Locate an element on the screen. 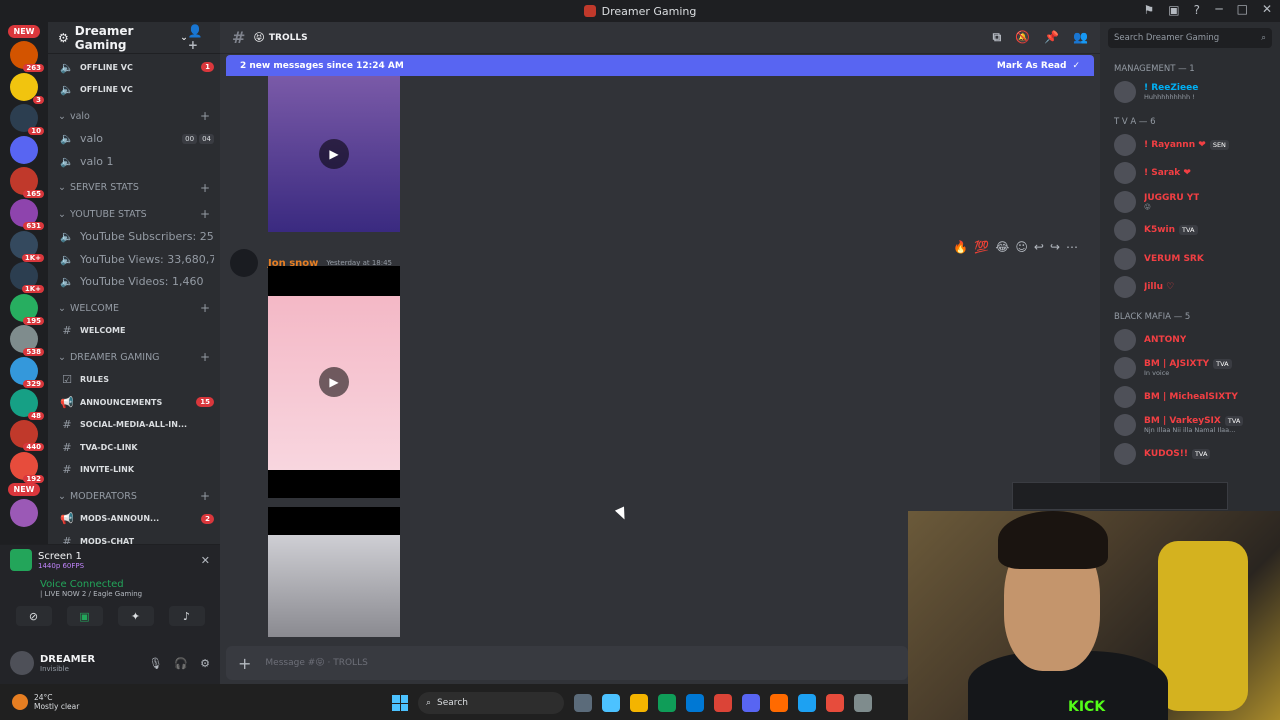 The width and height of the screenshot is (1280, 720). minimize-icon: ─ is located at coordinates (1218, 9).